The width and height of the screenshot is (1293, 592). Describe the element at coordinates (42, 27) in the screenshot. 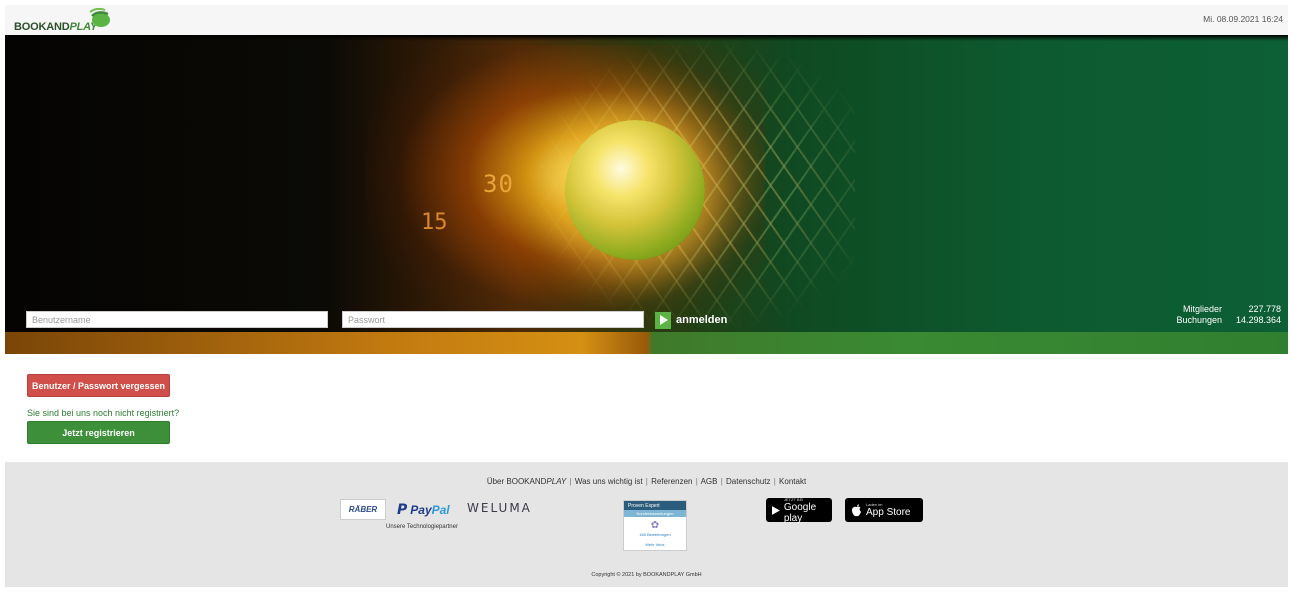

I see `logo-text-book: BOOKAND` at that location.